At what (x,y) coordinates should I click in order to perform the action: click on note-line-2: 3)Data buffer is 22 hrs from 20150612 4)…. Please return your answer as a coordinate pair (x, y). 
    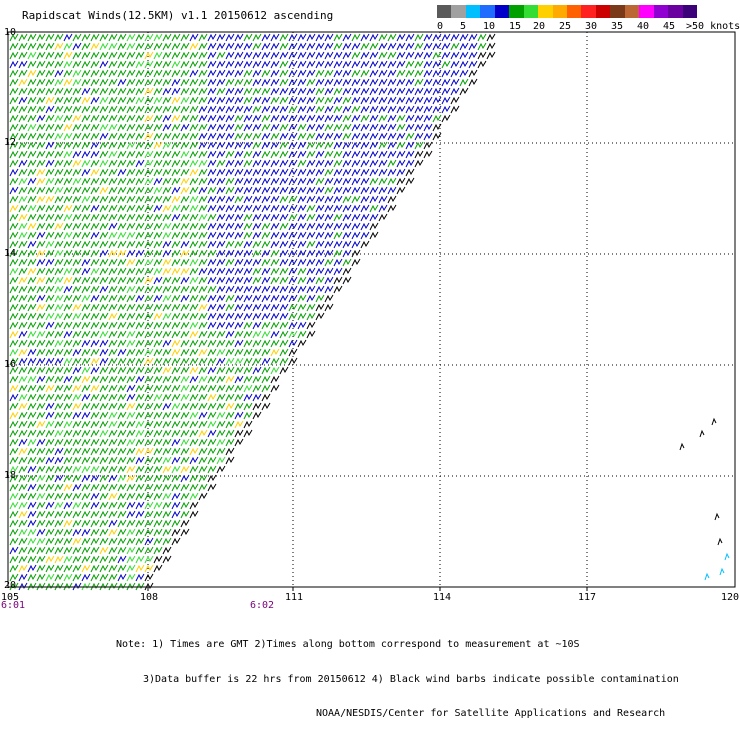
    Looking at the image, I should click on (411, 679).